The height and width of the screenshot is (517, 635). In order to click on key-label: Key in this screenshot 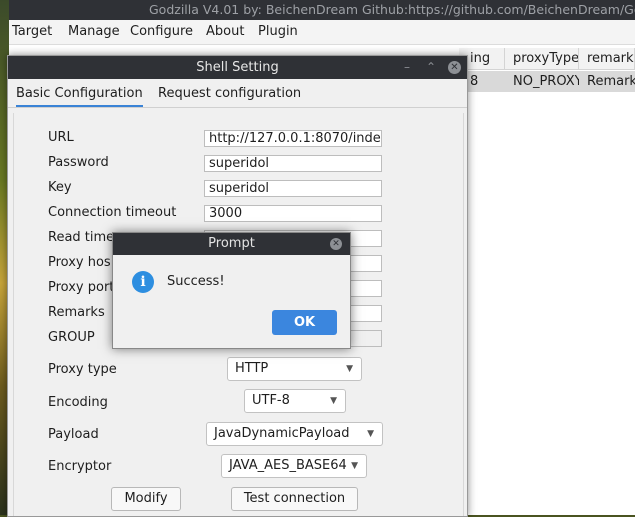, I will do `click(60, 187)`.